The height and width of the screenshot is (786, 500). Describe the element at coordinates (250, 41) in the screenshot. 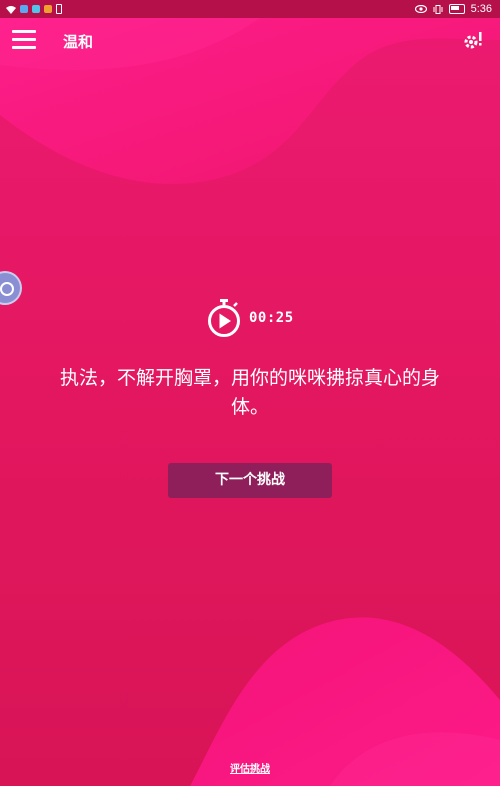

I see `app-bar: 温和` at that location.